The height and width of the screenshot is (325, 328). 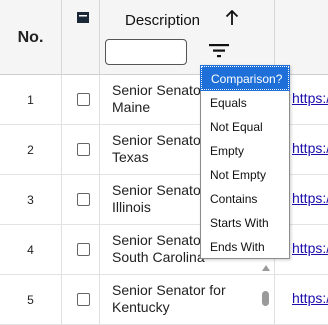 I want to click on select-all-icon, so click(x=83, y=19).